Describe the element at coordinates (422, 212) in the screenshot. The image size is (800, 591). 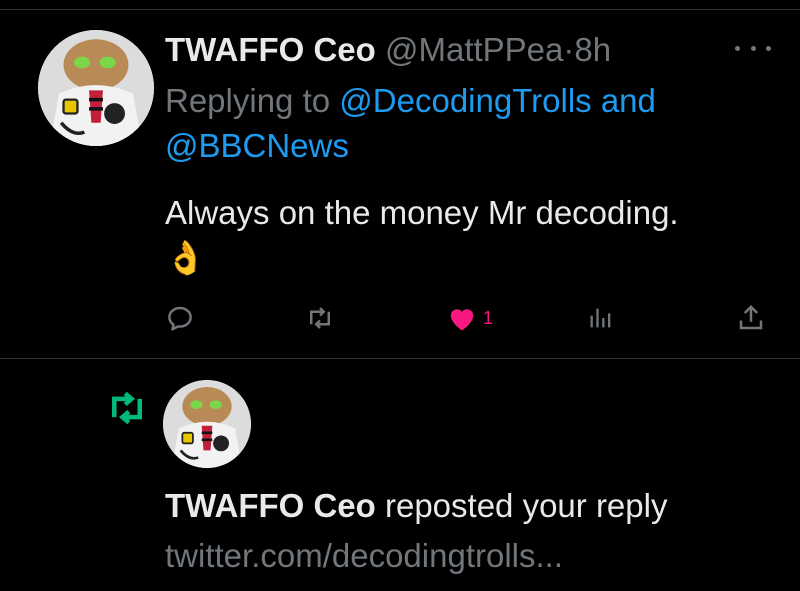
I see `tweet-body: Always on the money Mr decoding.` at that location.